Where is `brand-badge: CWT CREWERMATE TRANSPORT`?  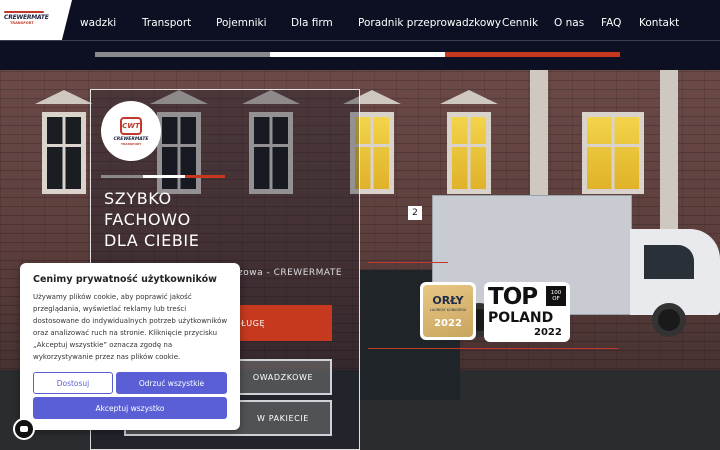 brand-badge: CWT CREWERMATE TRANSPORT is located at coordinates (131, 131).